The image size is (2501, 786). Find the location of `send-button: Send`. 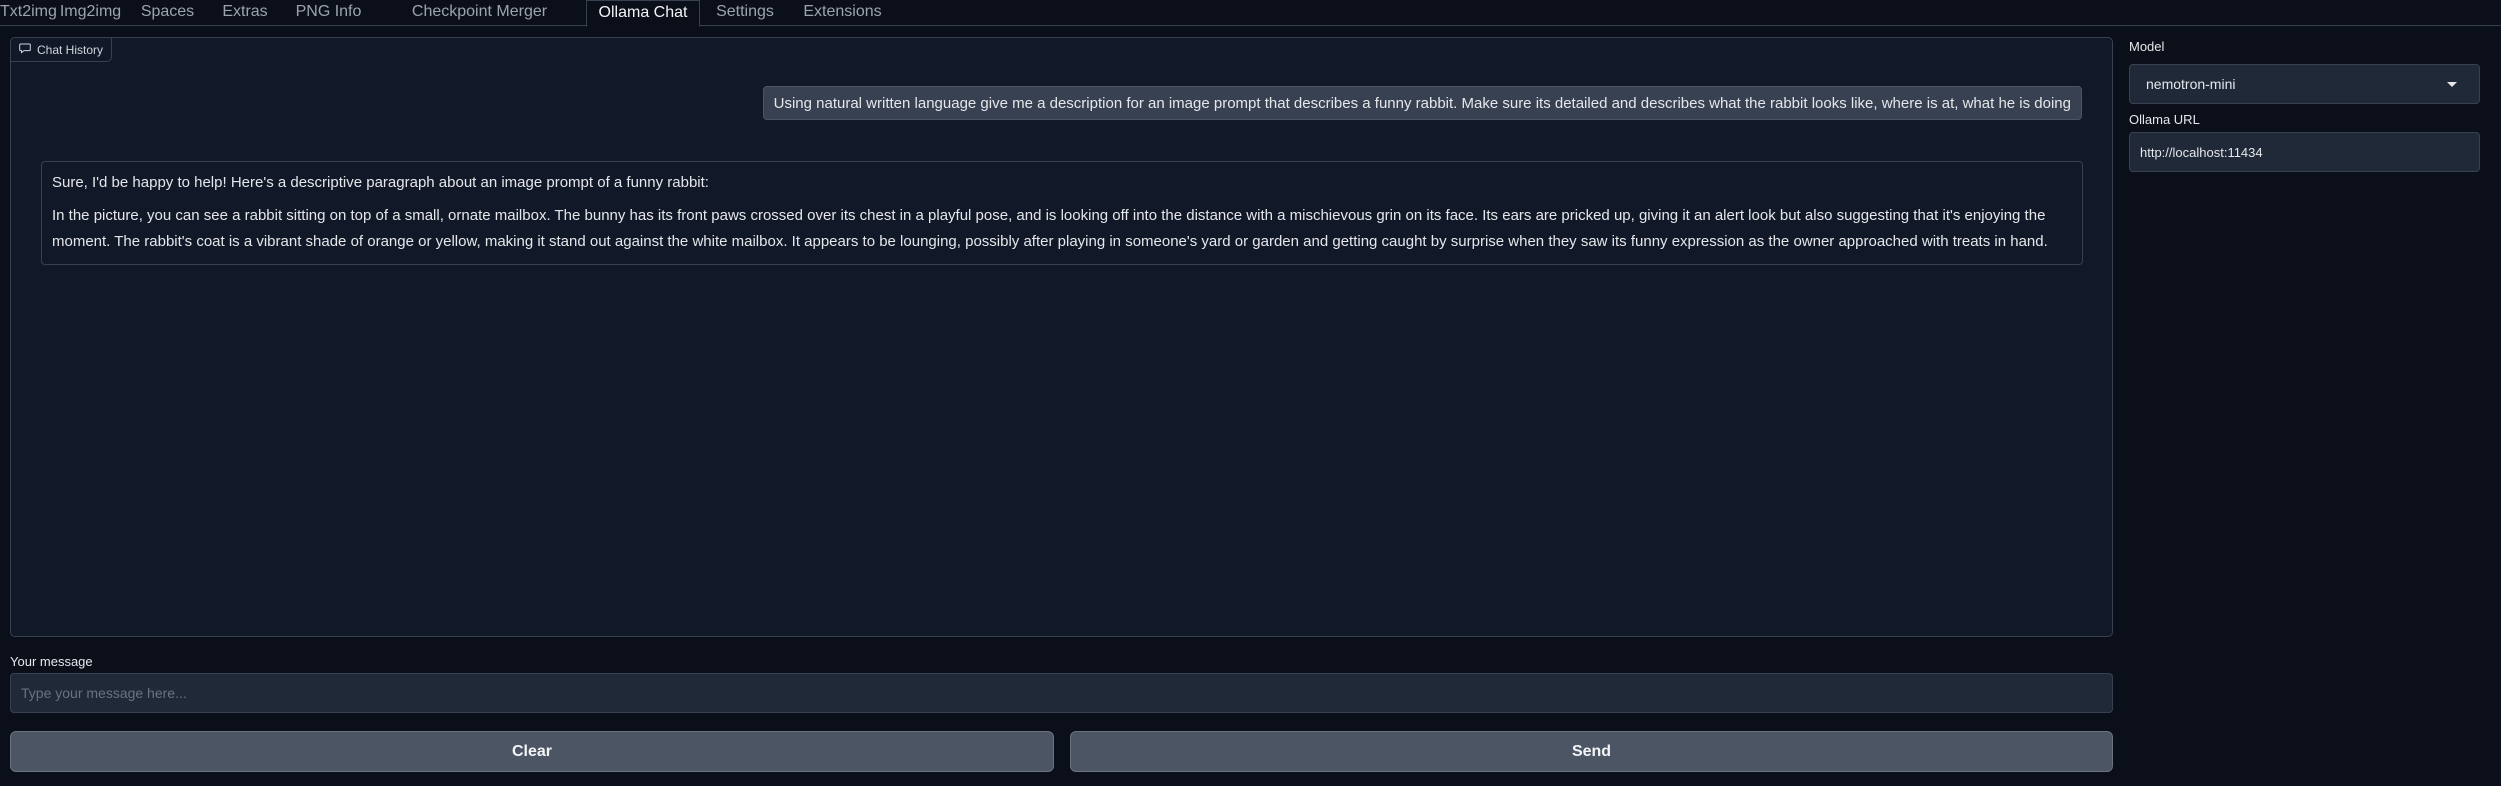

send-button: Send is located at coordinates (1591, 751).